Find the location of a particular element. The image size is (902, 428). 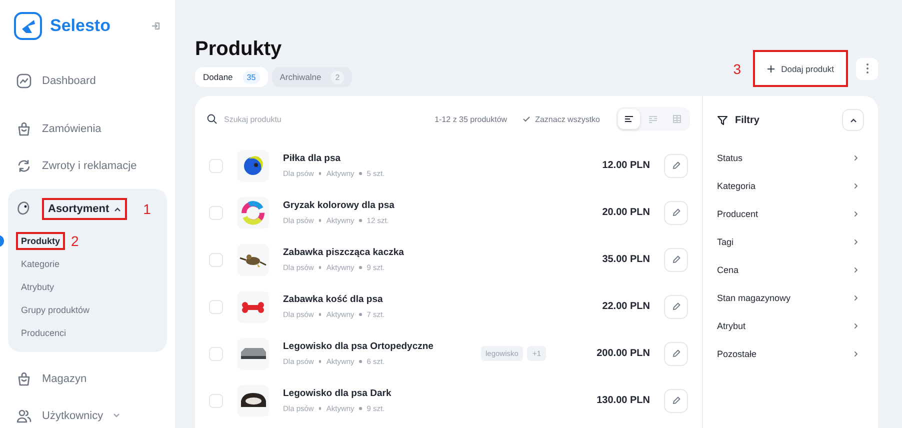

filter-item: Atrybut is located at coordinates (790, 326).